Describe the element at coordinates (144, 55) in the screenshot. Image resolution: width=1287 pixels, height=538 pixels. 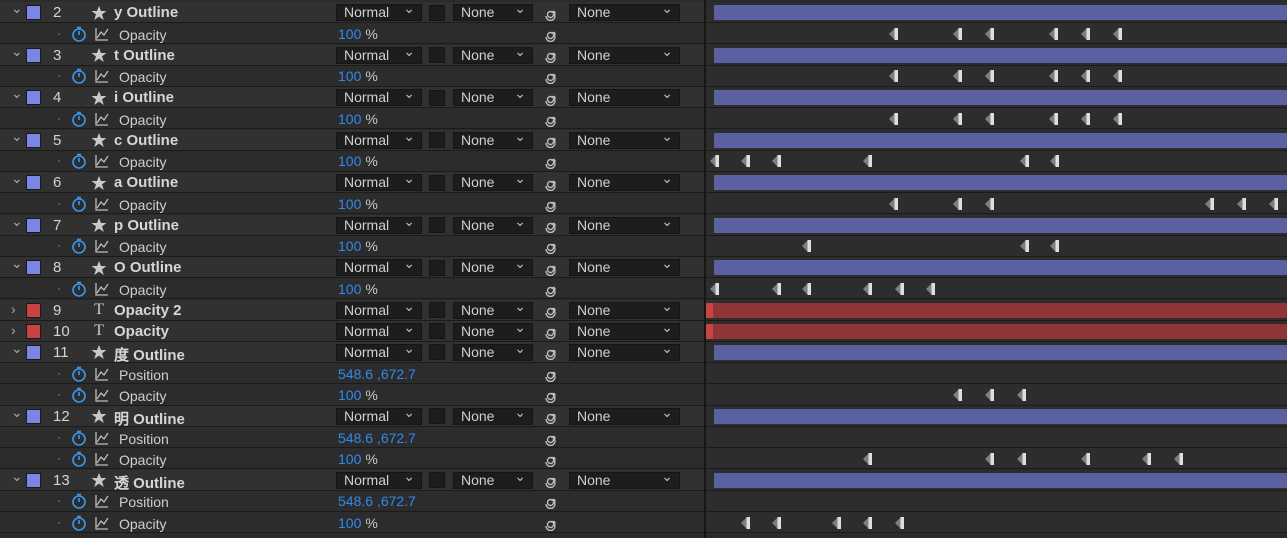
I see `layer-name: t Outline` at that location.